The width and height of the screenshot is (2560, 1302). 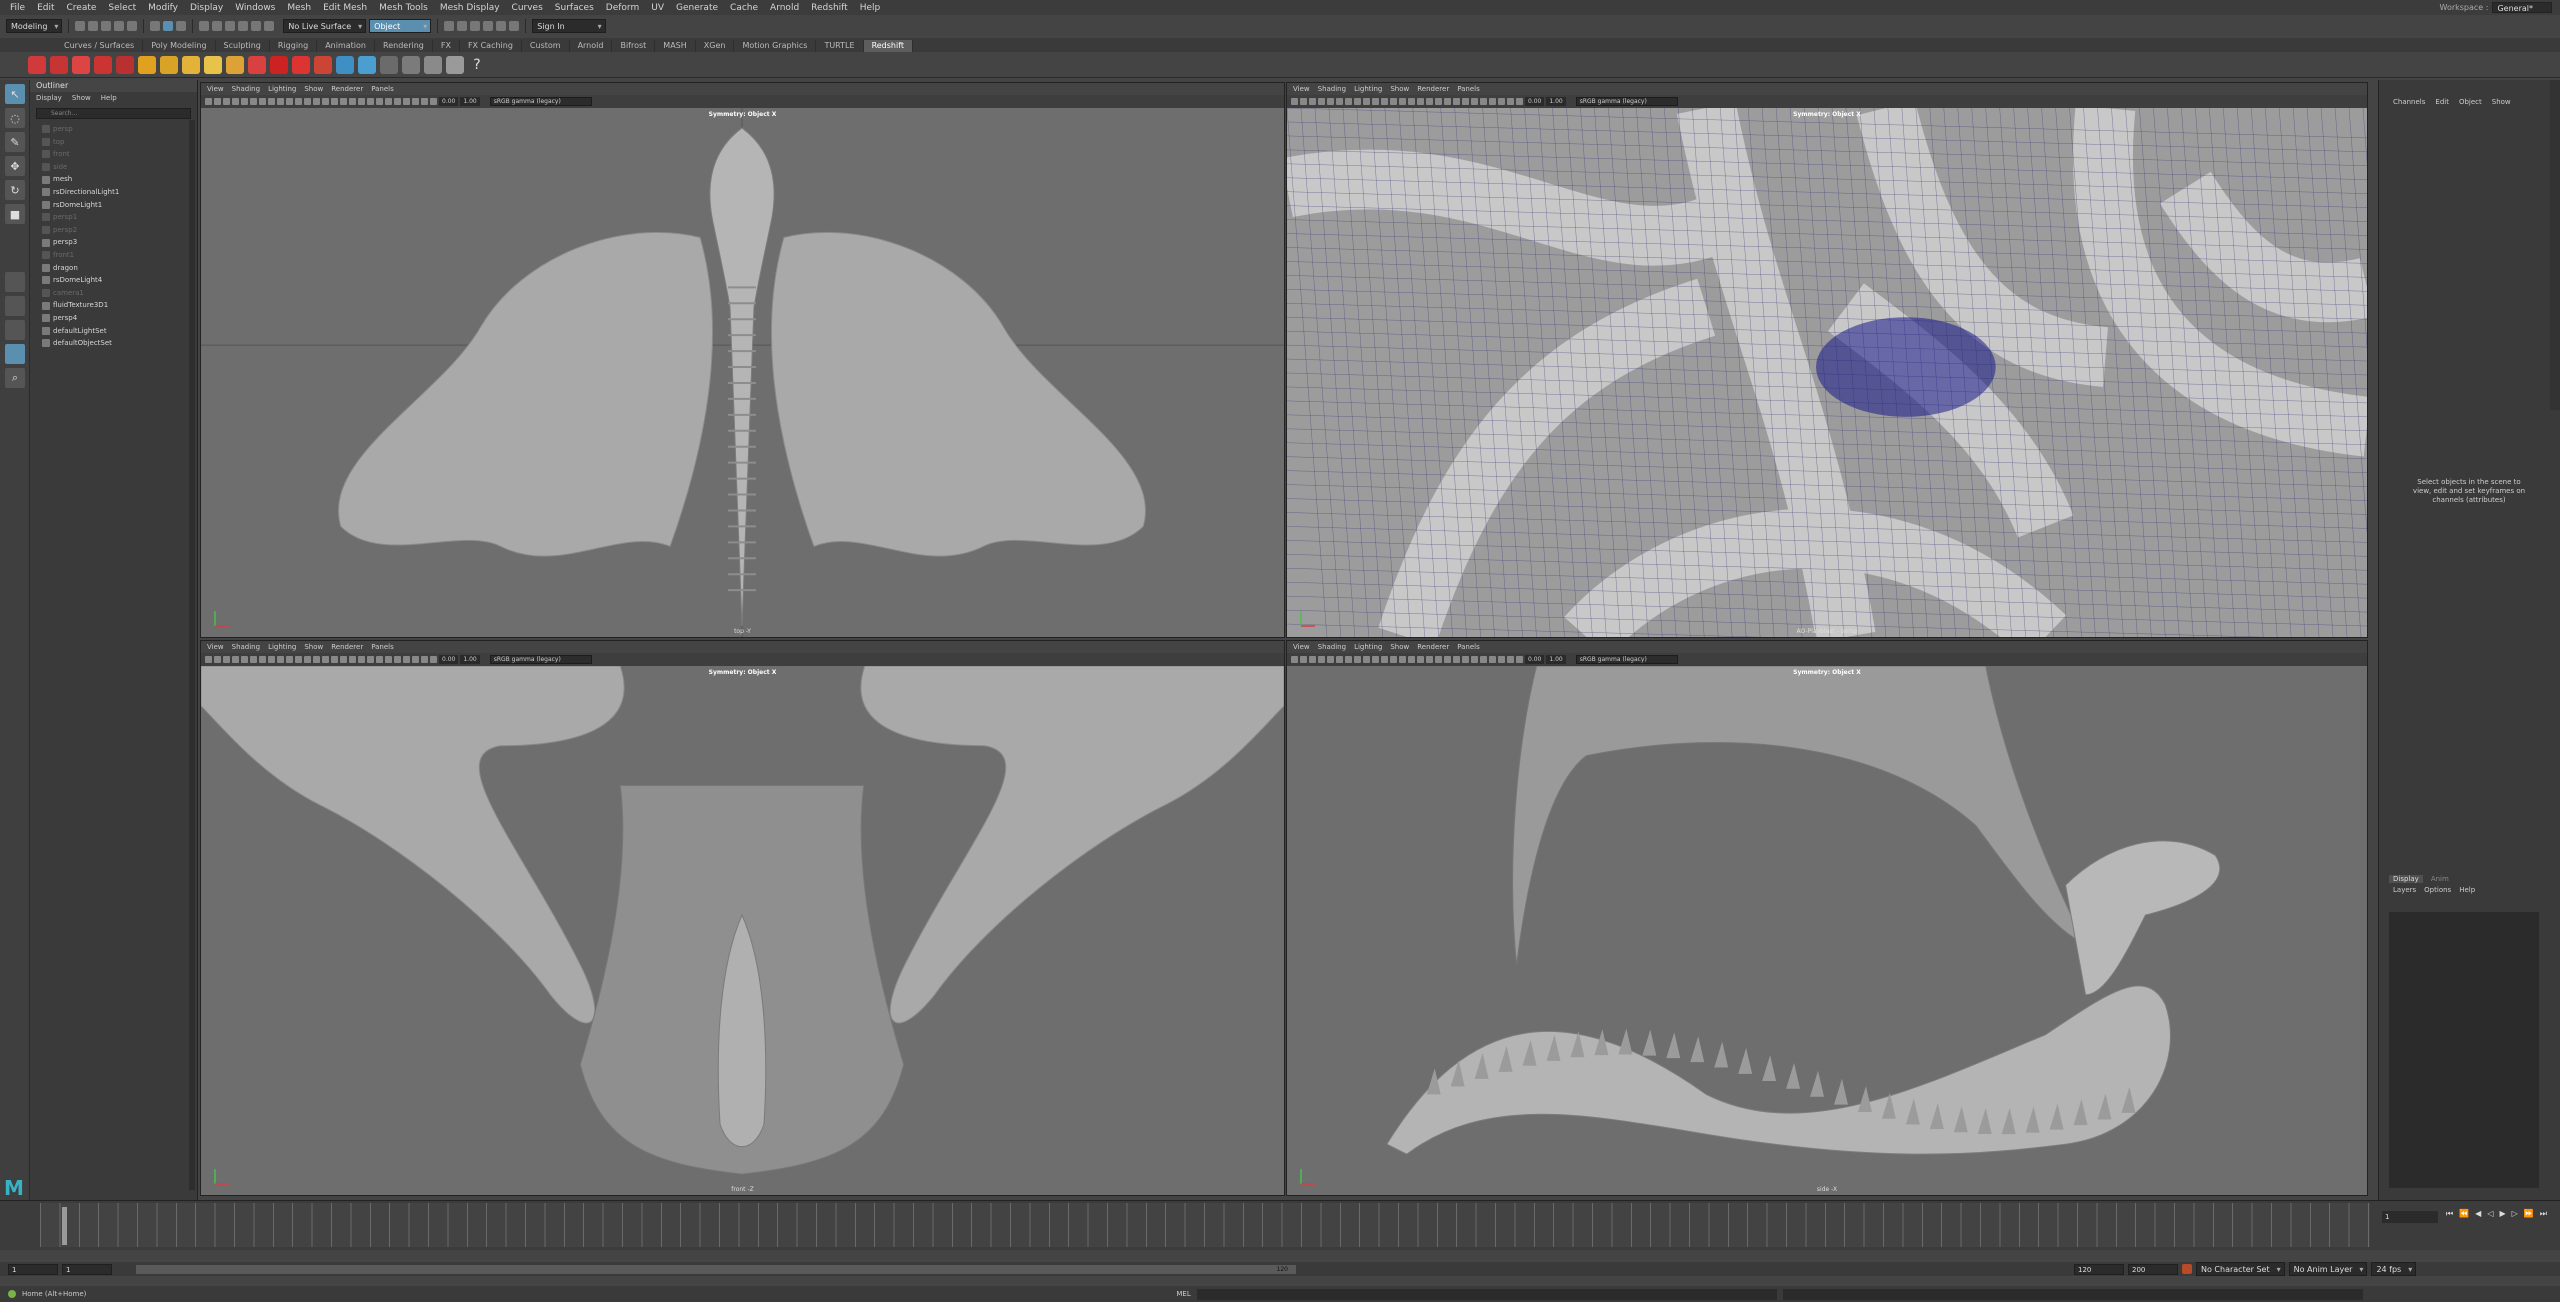 I want to click on isolate-select-icon, so click(x=406, y=659).